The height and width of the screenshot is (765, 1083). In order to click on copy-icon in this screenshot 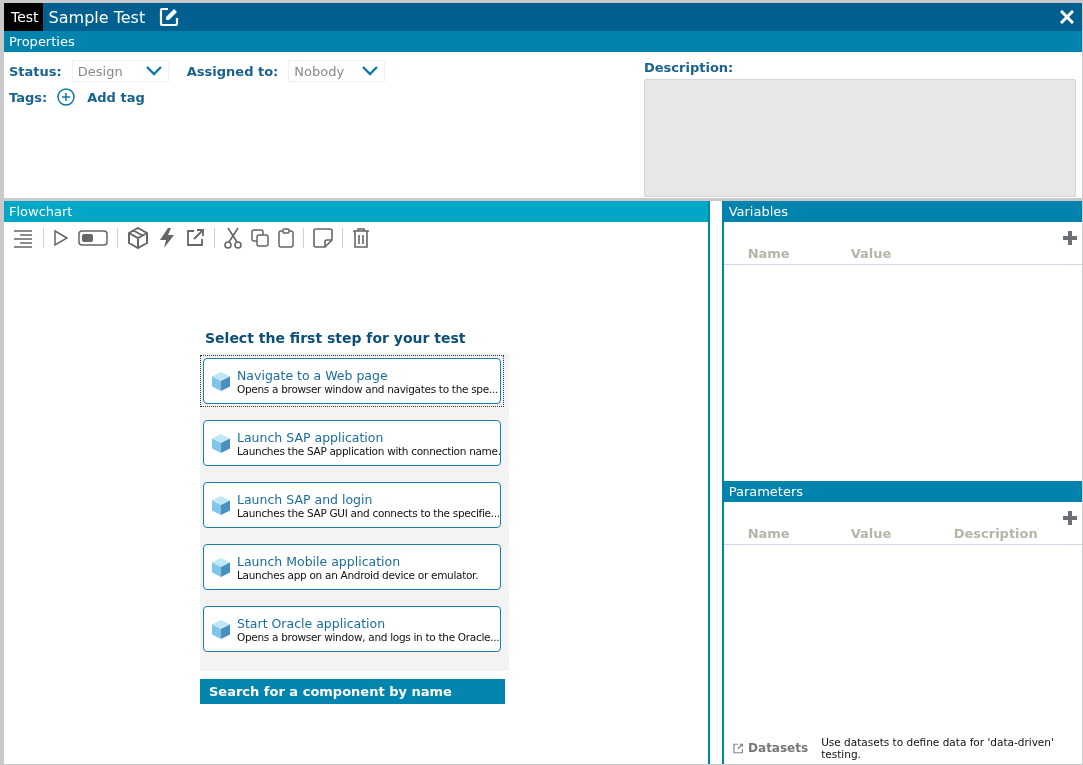, I will do `click(260, 238)`.